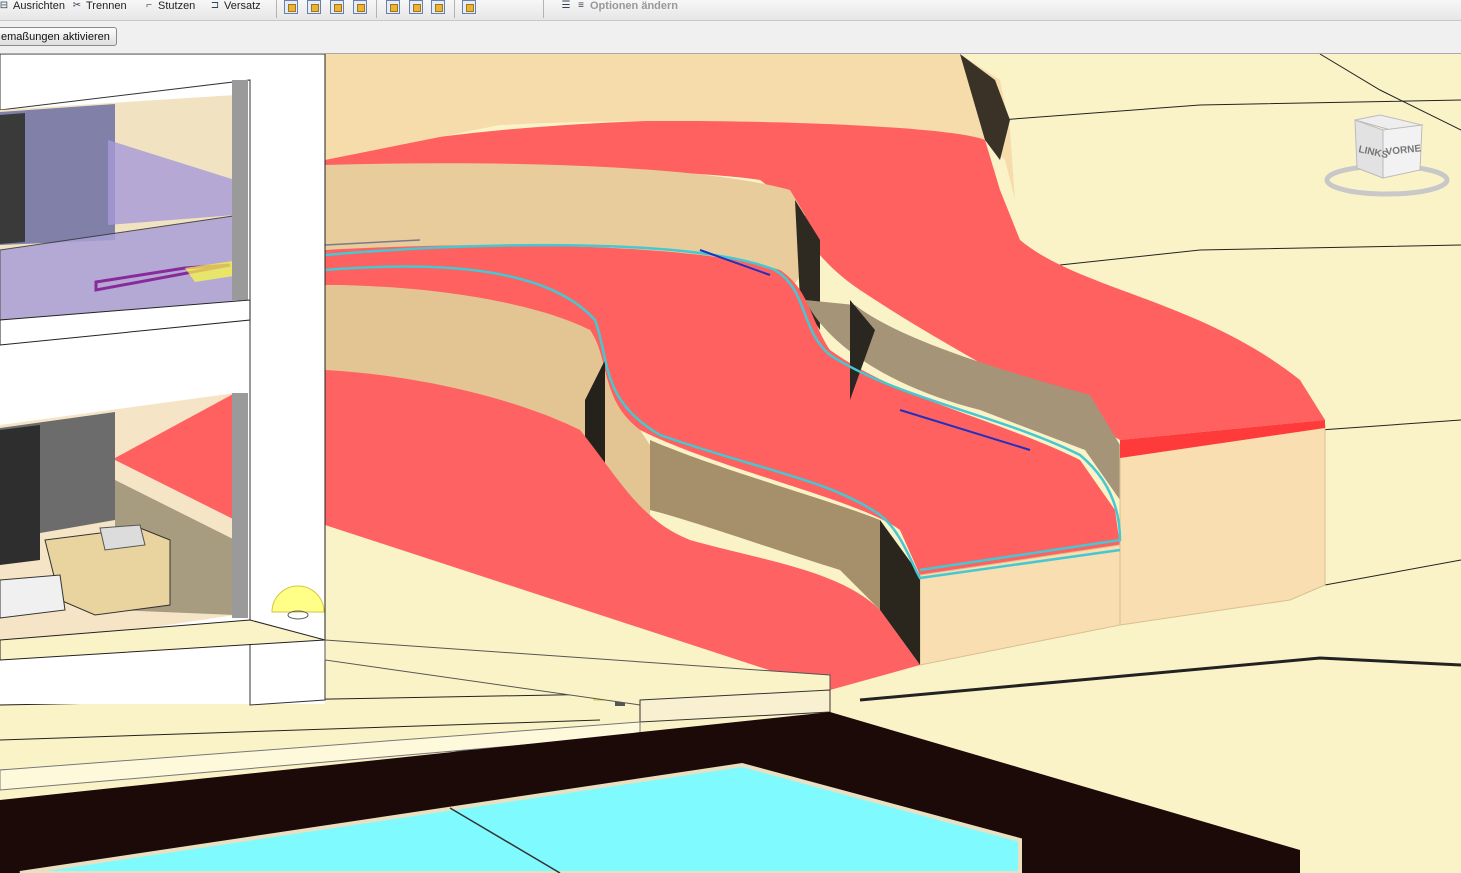  What do you see at coordinates (12, 178) in the screenshot?
I see `upper-window-frame` at bounding box center [12, 178].